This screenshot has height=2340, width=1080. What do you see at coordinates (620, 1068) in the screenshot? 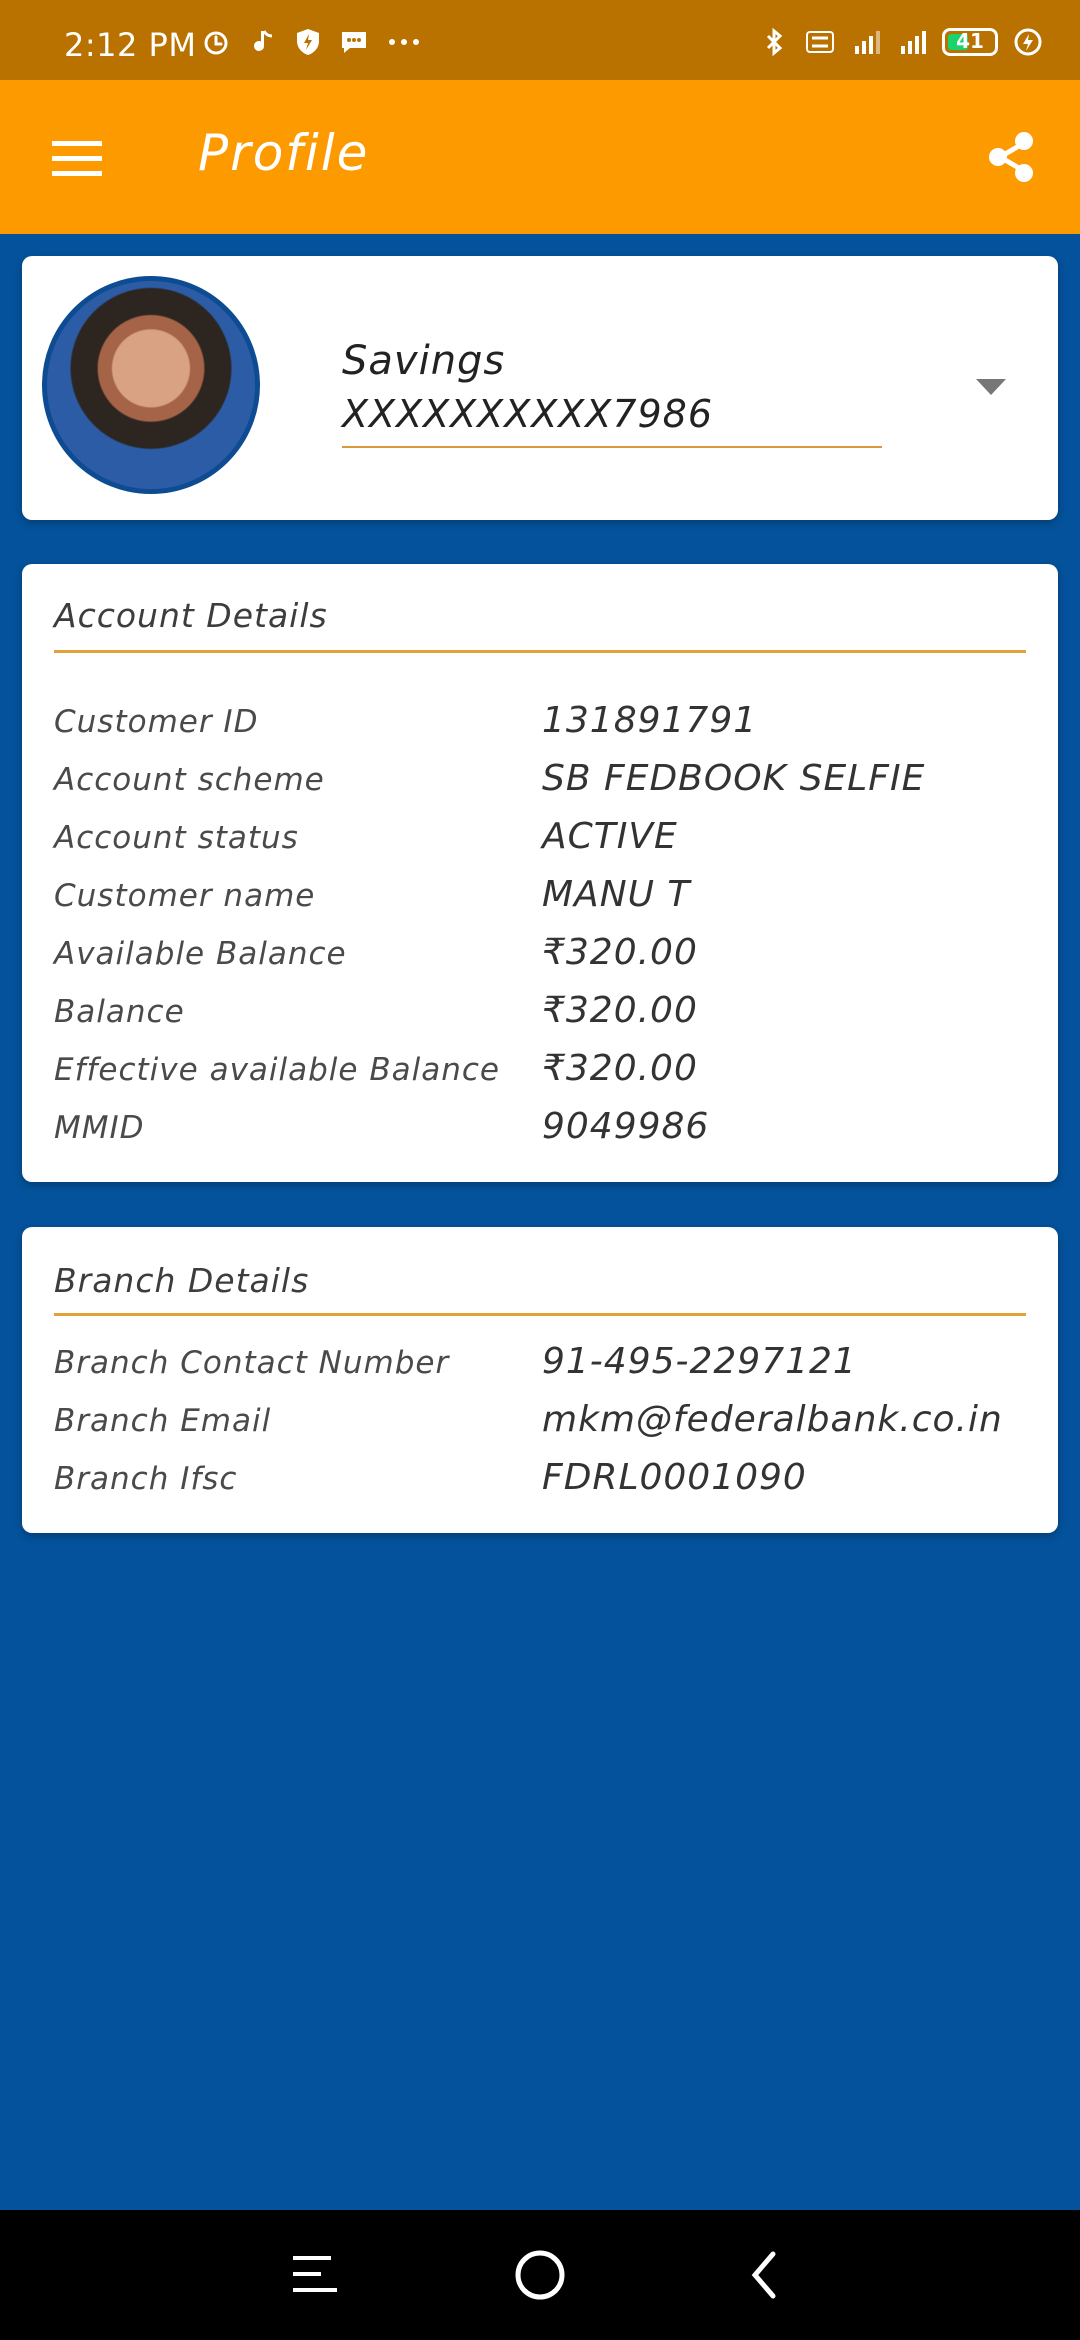
I see `effective-balance-value: ₹320.00` at bounding box center [620, 1068].